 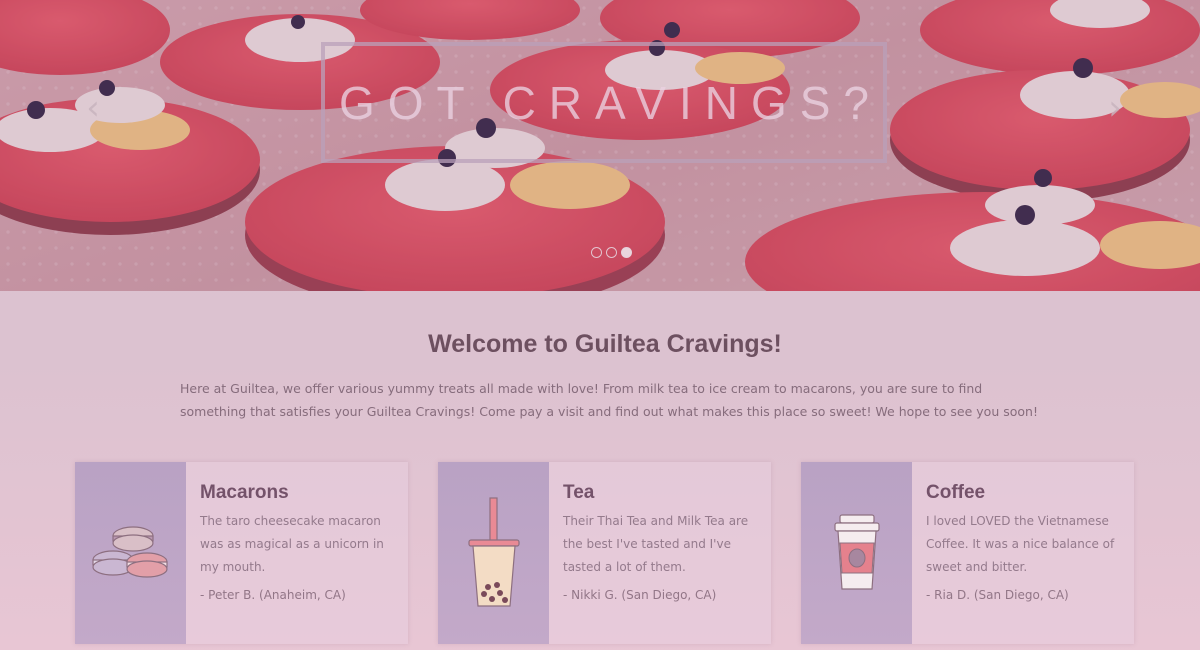 What do you see at coordinates (997, 595) in the screenshot?
I see `card-author: - Ria D. (San Diego, CA)` at bounding box center [997, 595].